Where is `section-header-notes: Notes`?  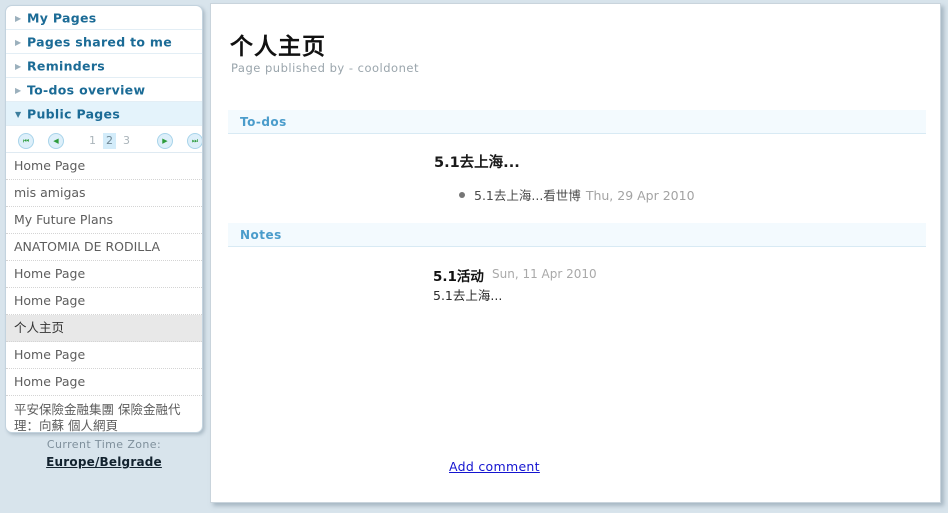
section-header-notes: Notes is located at coordinates (577, 235).